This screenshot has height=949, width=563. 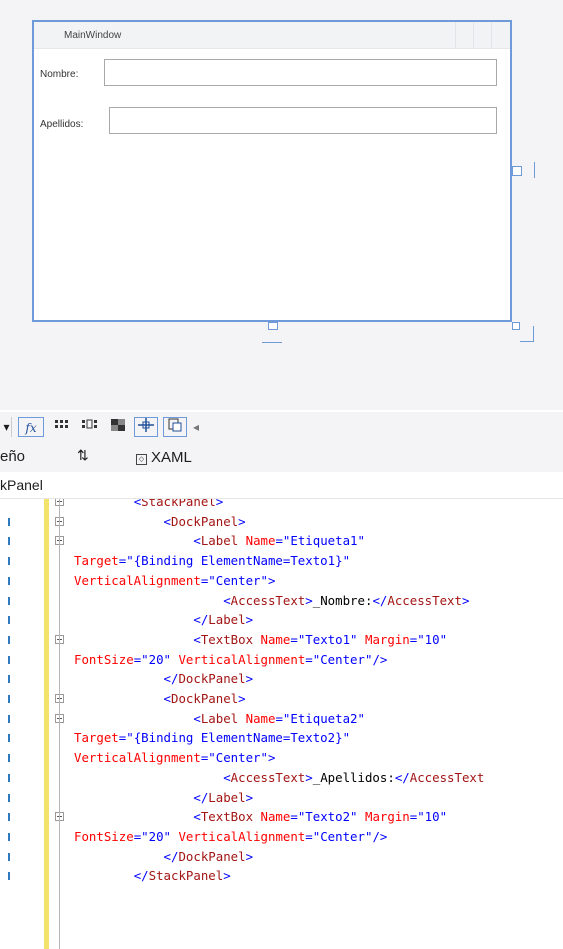 What do you see at coordinates (31, 427) in the screenshot?
I see `fx-button: fx` at bounding box center [31, 427].